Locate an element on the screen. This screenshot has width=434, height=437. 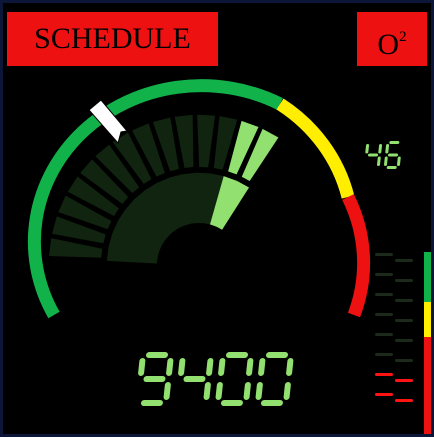
side-meter-green-zone is located at coordinates (427, 277).